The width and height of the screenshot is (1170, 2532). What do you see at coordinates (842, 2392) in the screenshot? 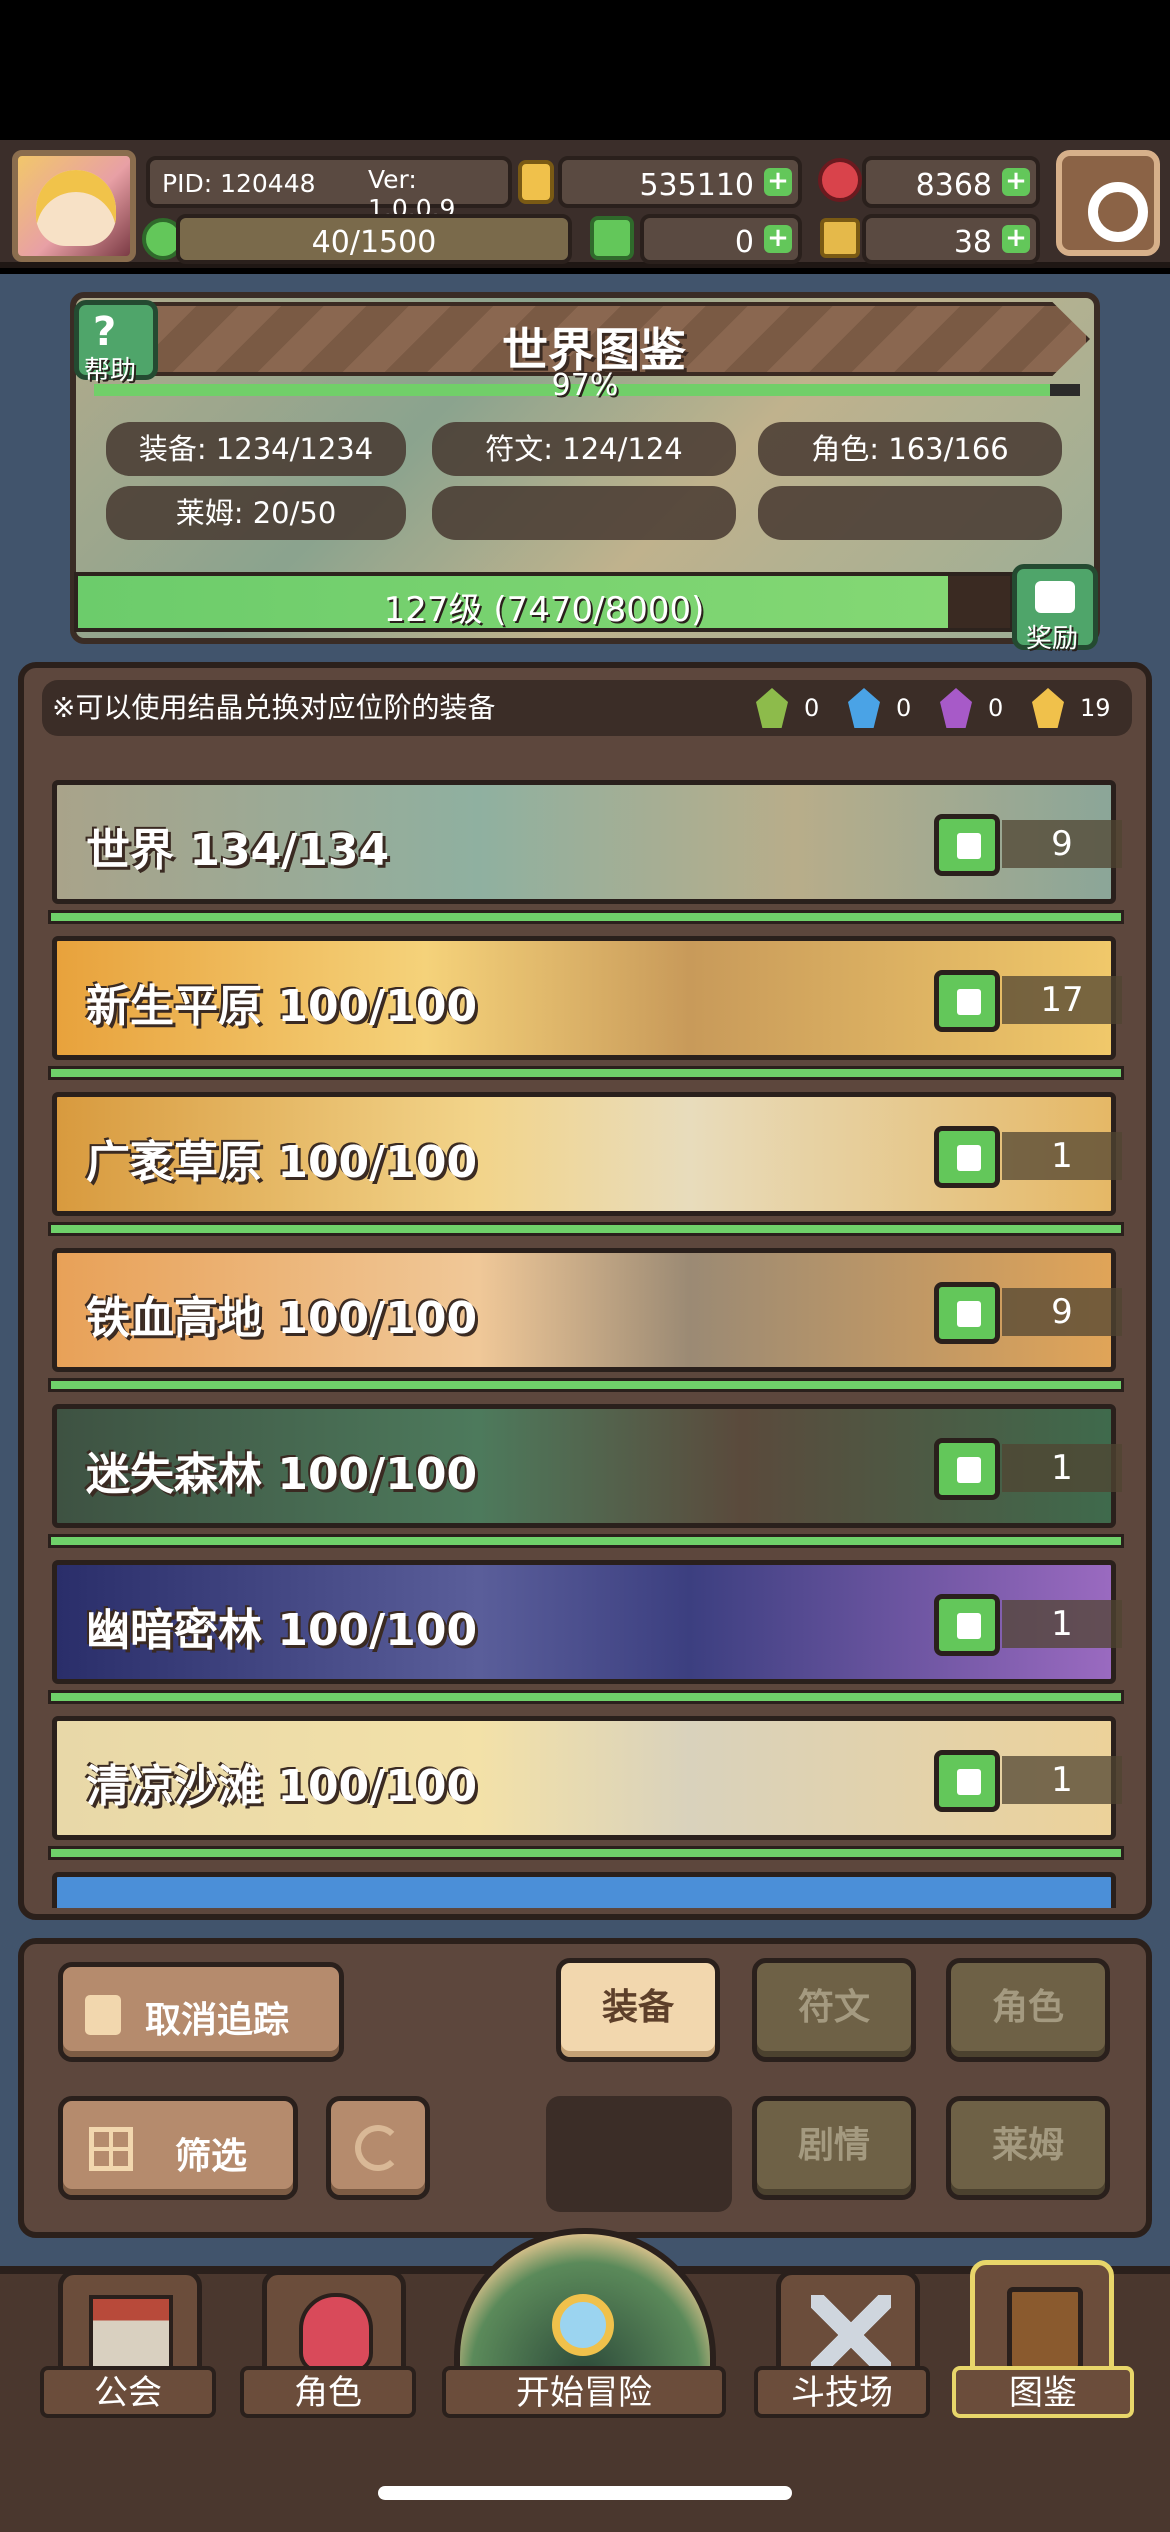
I see `nav-arena-label: 斗技场` at bounding box center [842, 2392].